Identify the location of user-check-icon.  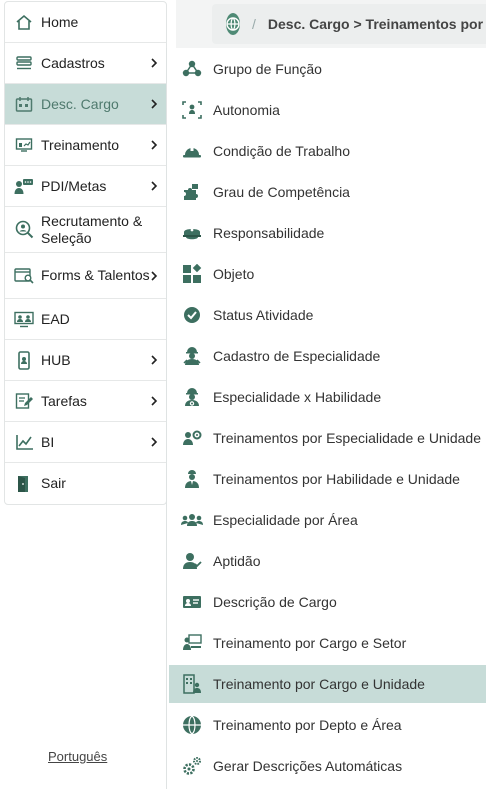
(192, 561).